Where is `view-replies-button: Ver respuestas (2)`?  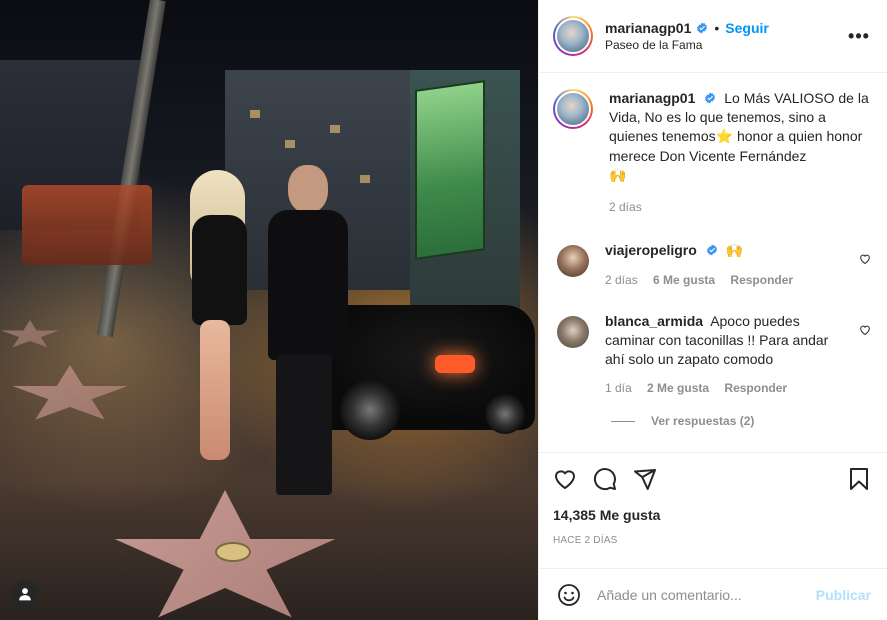
view-replies-button: Ver respuestas (2) is located at coordinates (741, 421).